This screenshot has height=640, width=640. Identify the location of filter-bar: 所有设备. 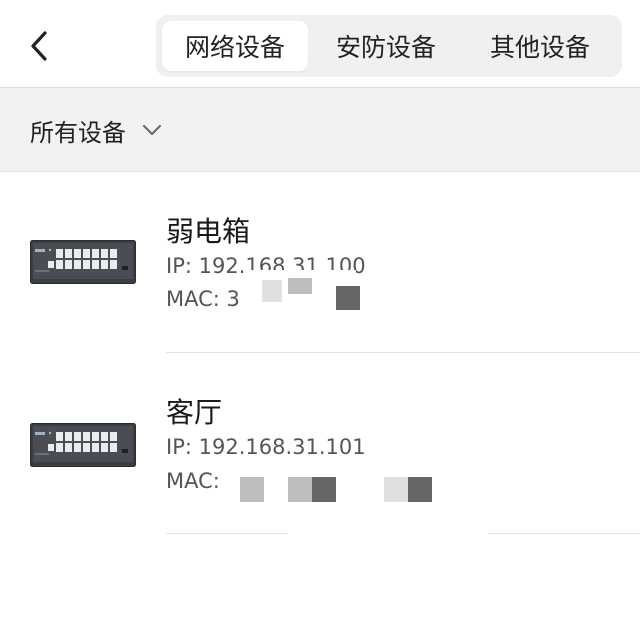
(320, 130).